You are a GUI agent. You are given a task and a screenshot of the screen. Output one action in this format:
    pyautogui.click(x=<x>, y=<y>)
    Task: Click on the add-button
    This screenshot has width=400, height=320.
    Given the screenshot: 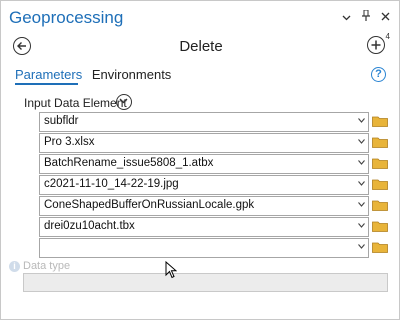 What is the action you would take?
    pyautogui.click(x=376, y=45)
    